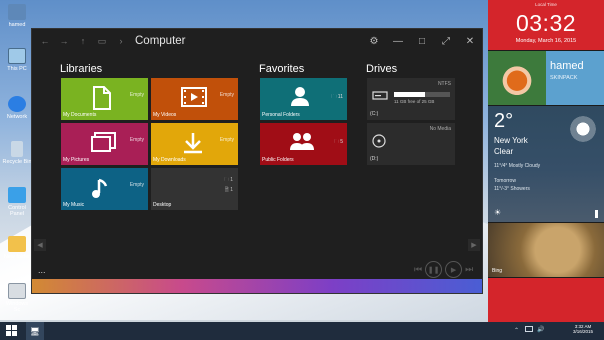 The width and height of the screenshot is (604, 340). I want to click on weather-tomorrow: 11°/-3° Showers, so click(512, 189).